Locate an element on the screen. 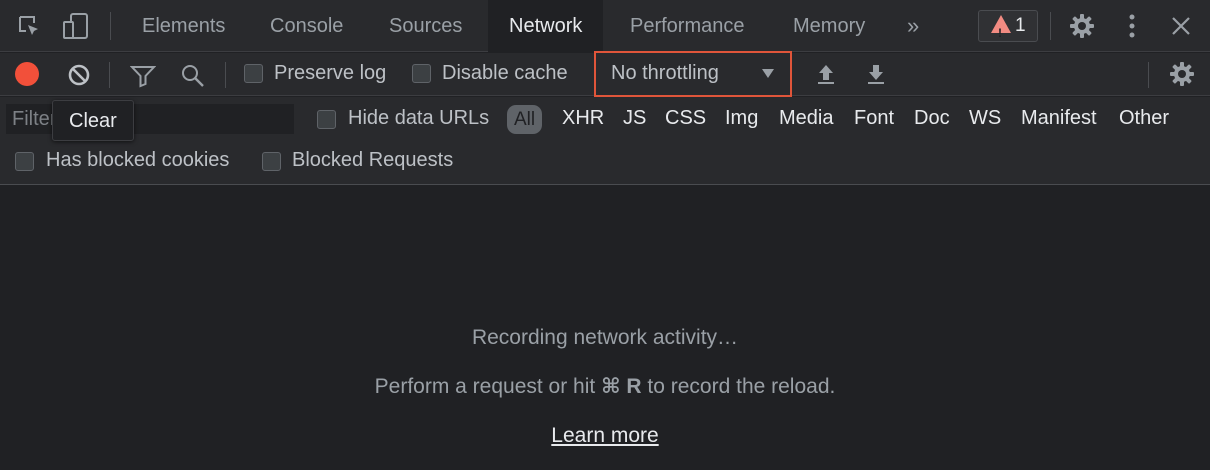 The height and width of the screenshot is (470, 1210). device-toolbar-icon is located at coordinates (76, 26).